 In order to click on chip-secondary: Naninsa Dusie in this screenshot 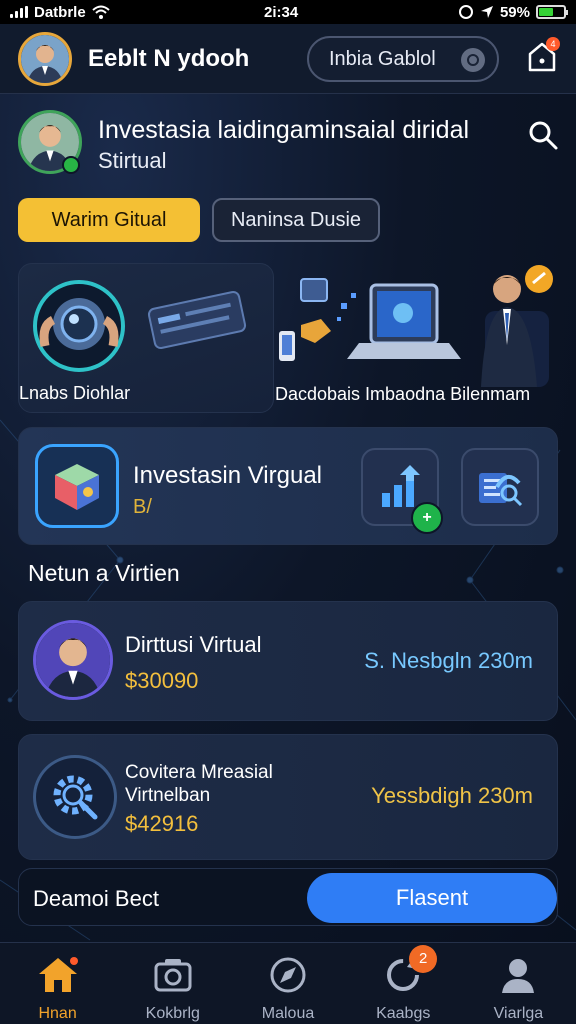, I will do `click(296, 220)`.